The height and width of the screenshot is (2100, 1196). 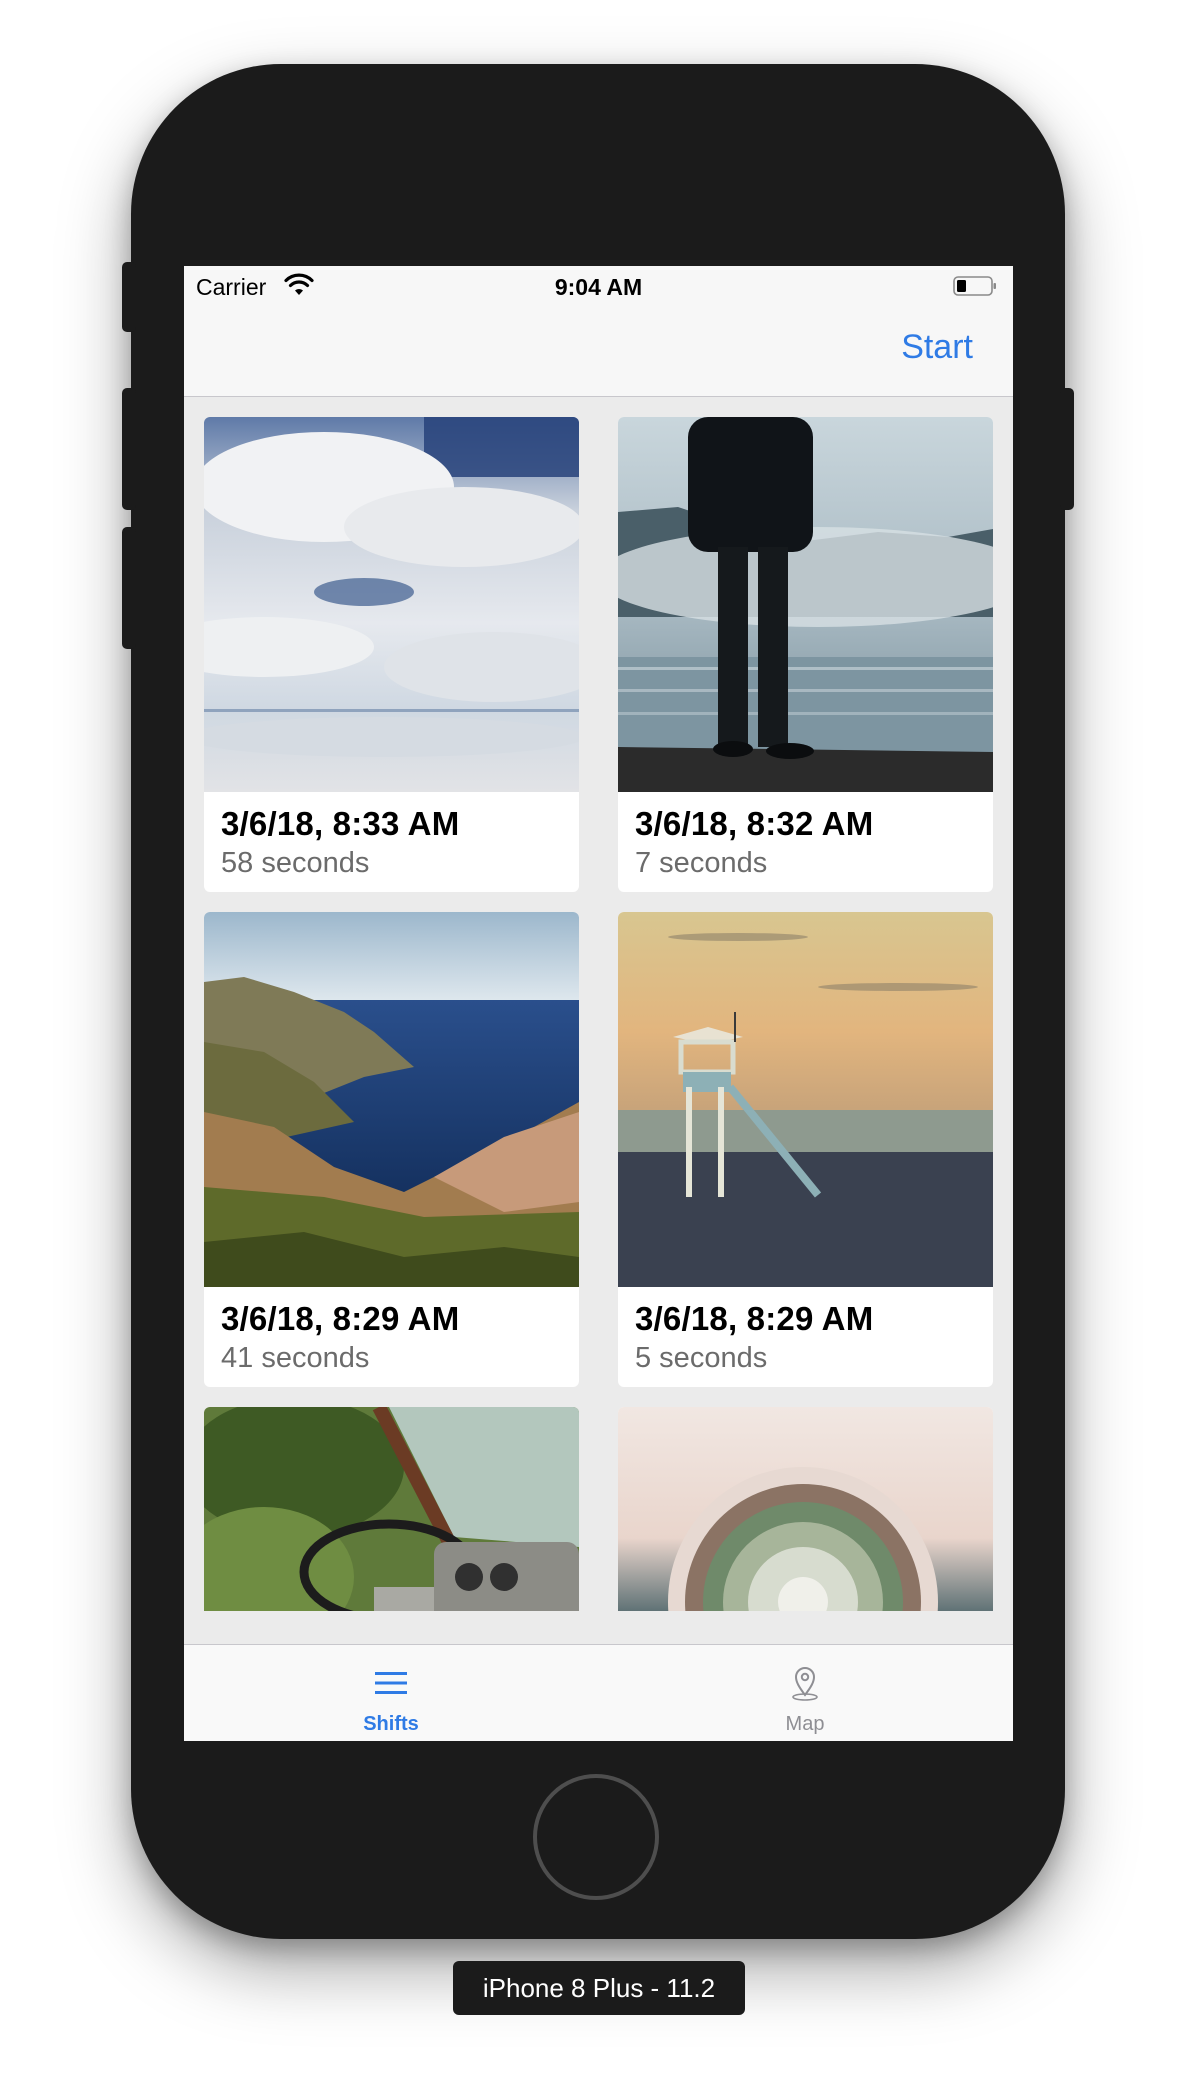 What do you see at coordinates (701, 1358) in the screenshot?
I see `shift-duration: 5 seconds` at bounding box center [701, 1358].